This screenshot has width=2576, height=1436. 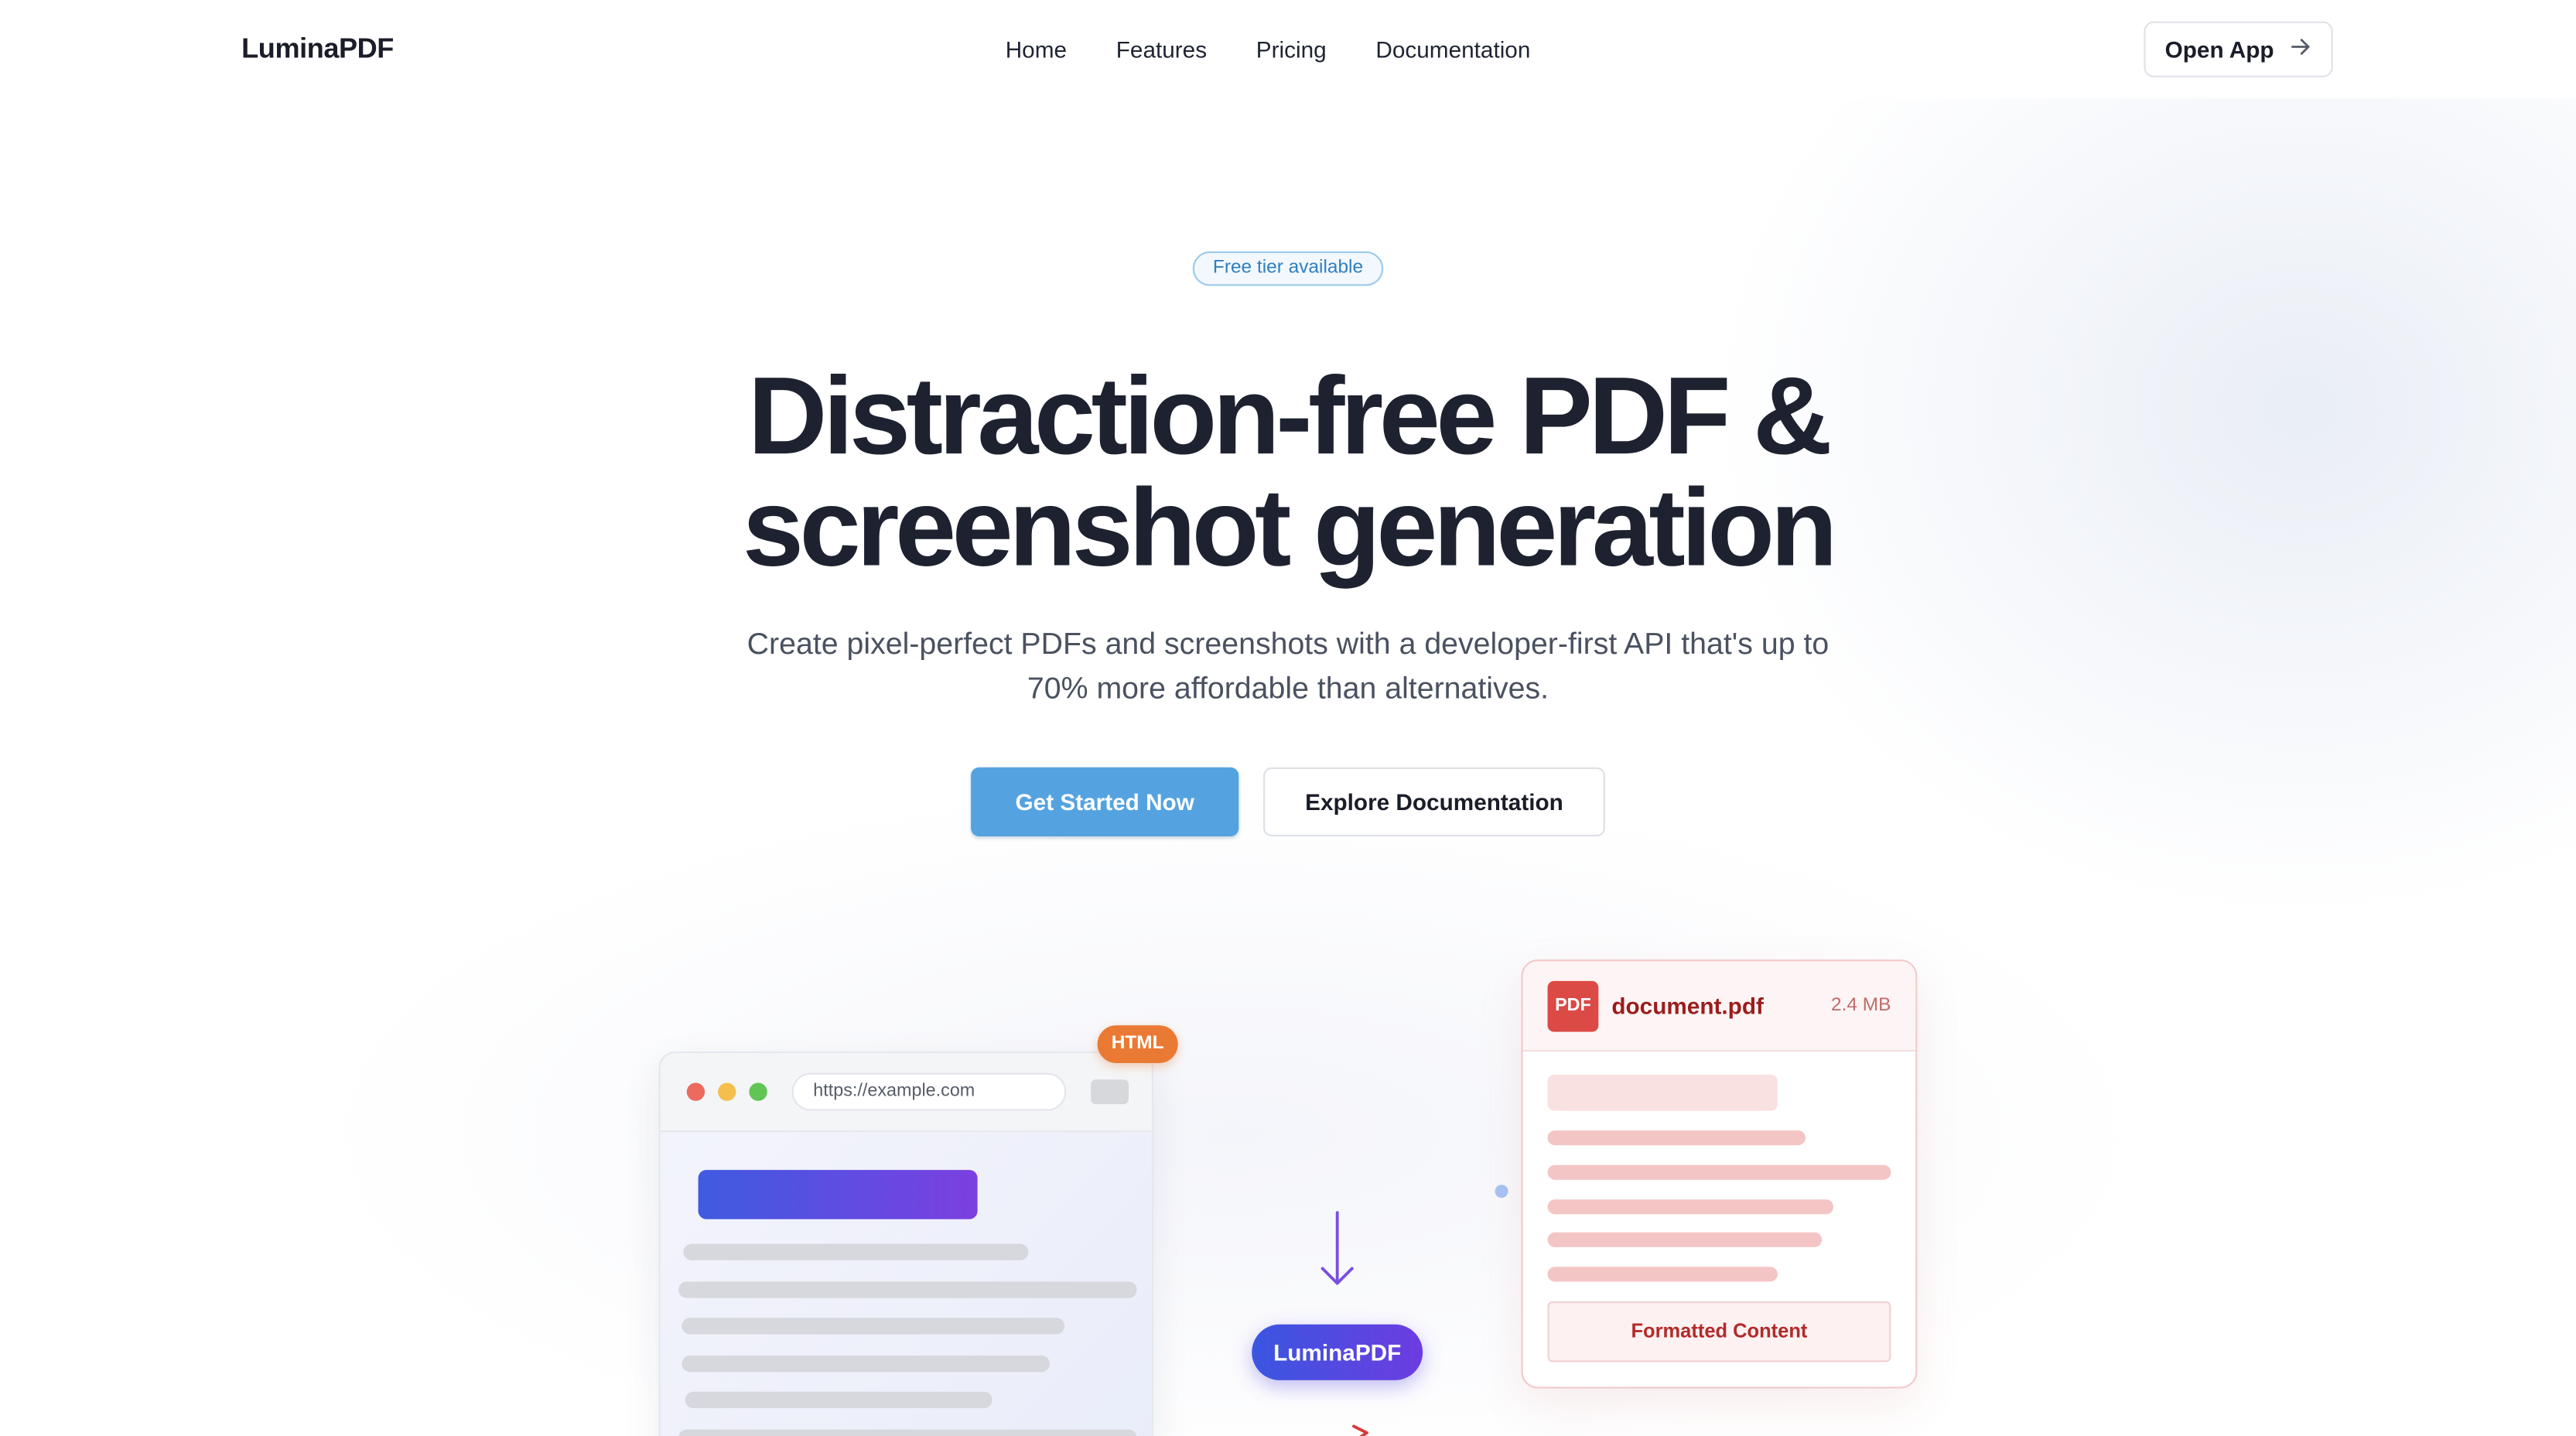 I want to click on browser-toolbar: https://example.com, so click(x=906, y=1093).